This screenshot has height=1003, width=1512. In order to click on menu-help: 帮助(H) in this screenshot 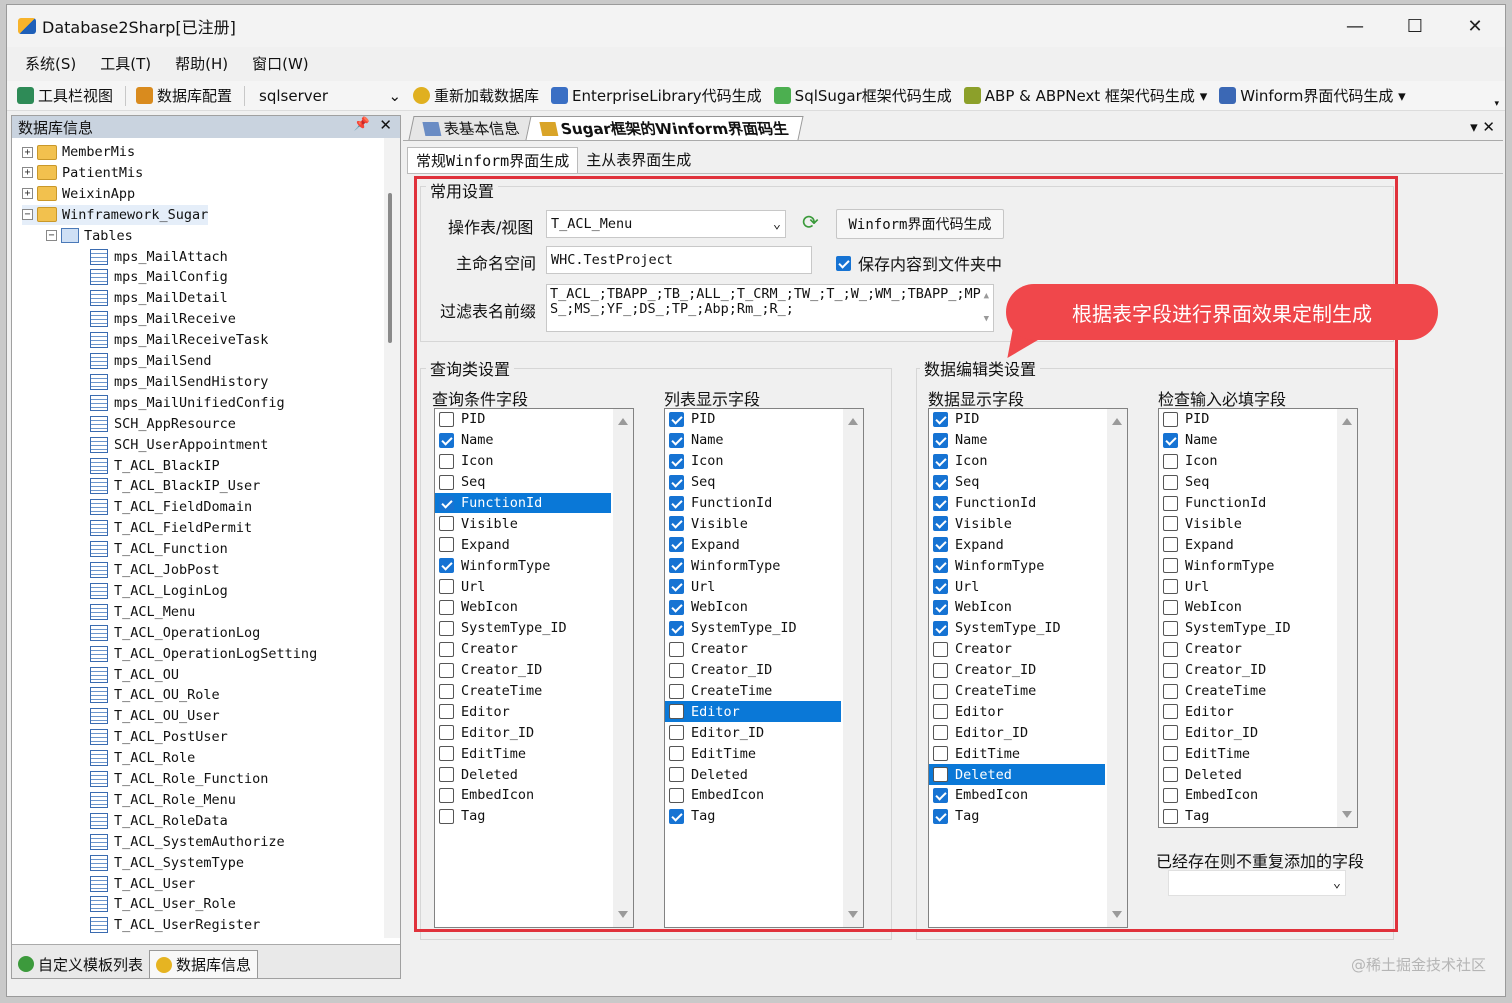, I will do `click(201, 63)`.